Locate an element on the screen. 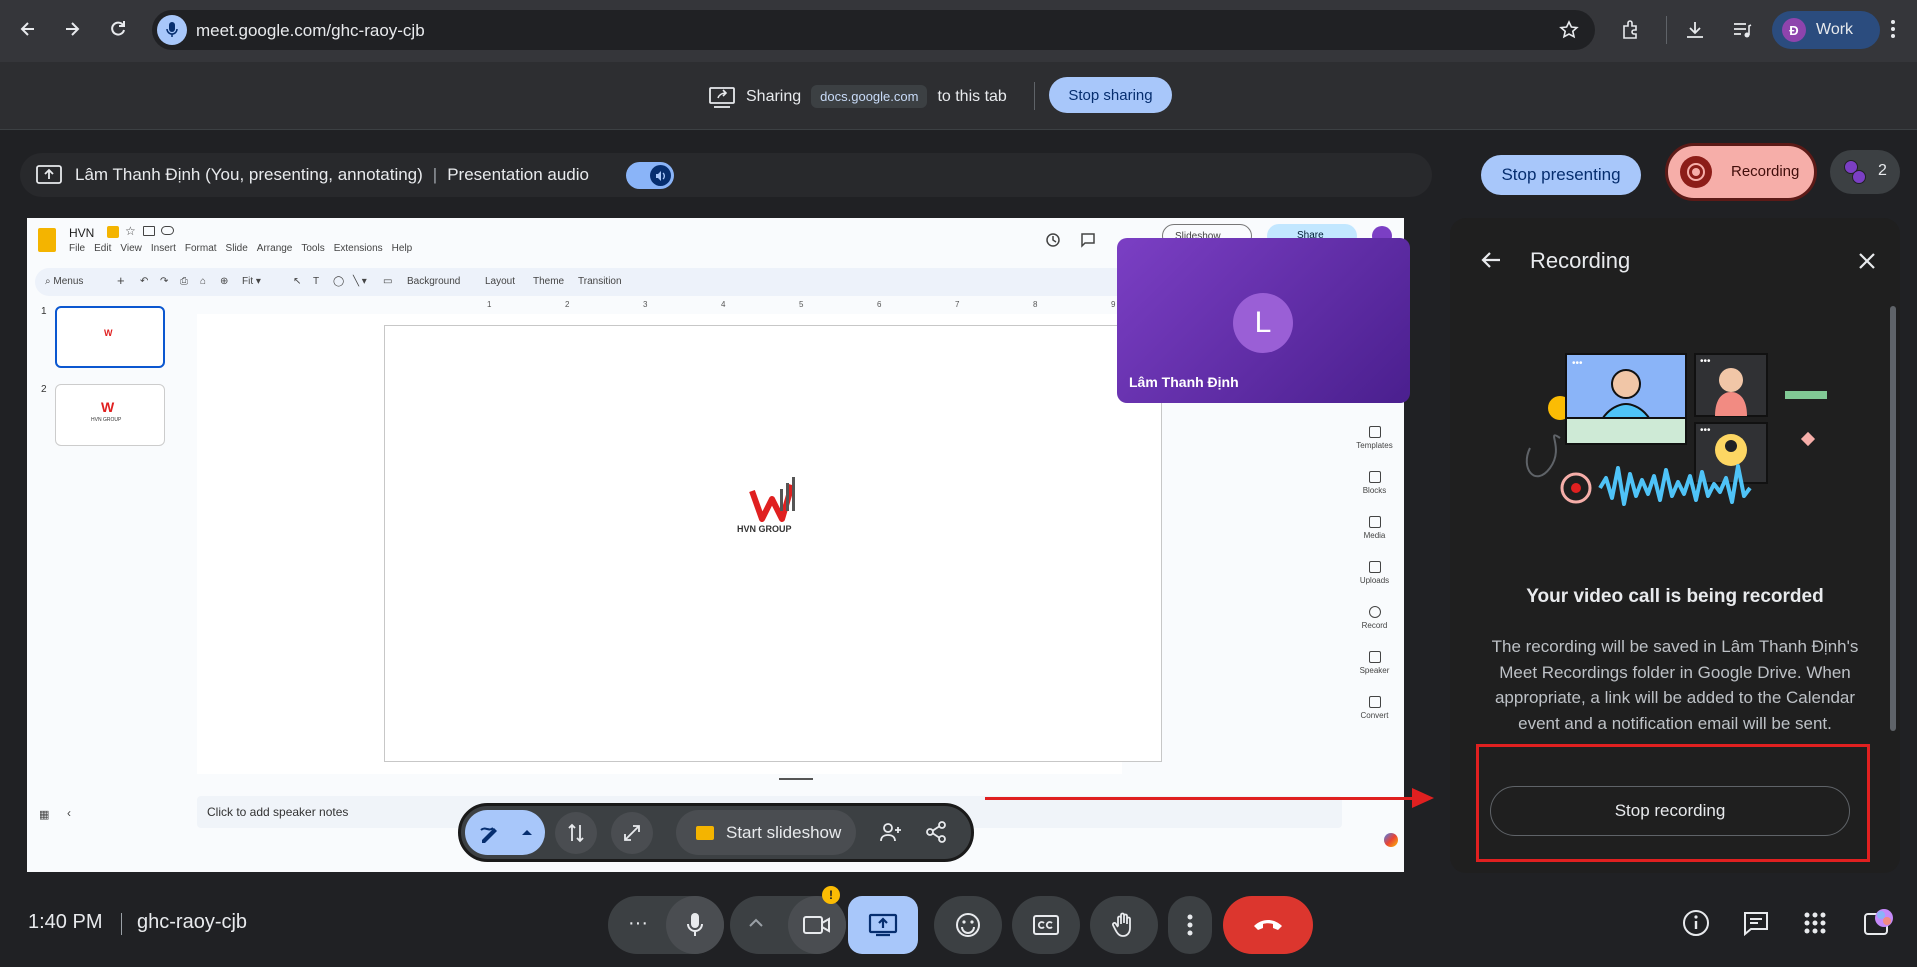  cloud-icon is located at coordinates (167, 230).